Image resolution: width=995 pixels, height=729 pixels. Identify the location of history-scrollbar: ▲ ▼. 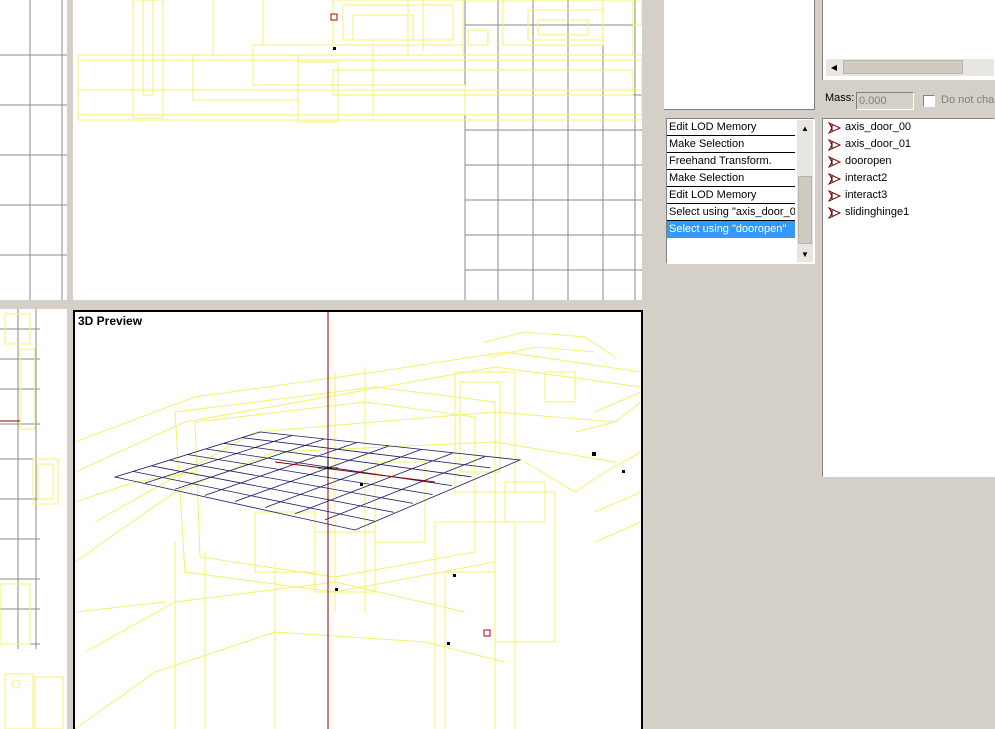
(805, 191).